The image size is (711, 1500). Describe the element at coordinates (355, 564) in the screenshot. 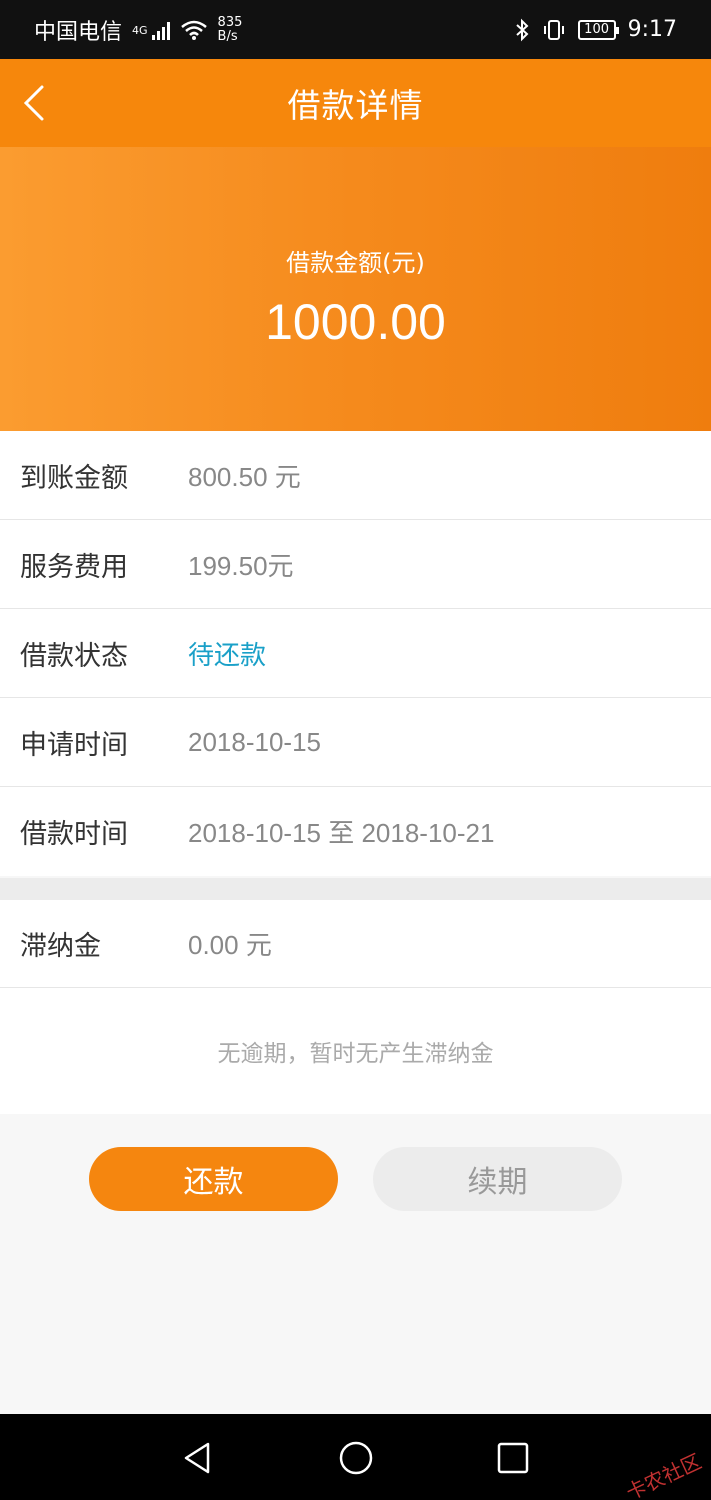

I see `detail-row-service-fee: 服务费用 199.50元` at that location.